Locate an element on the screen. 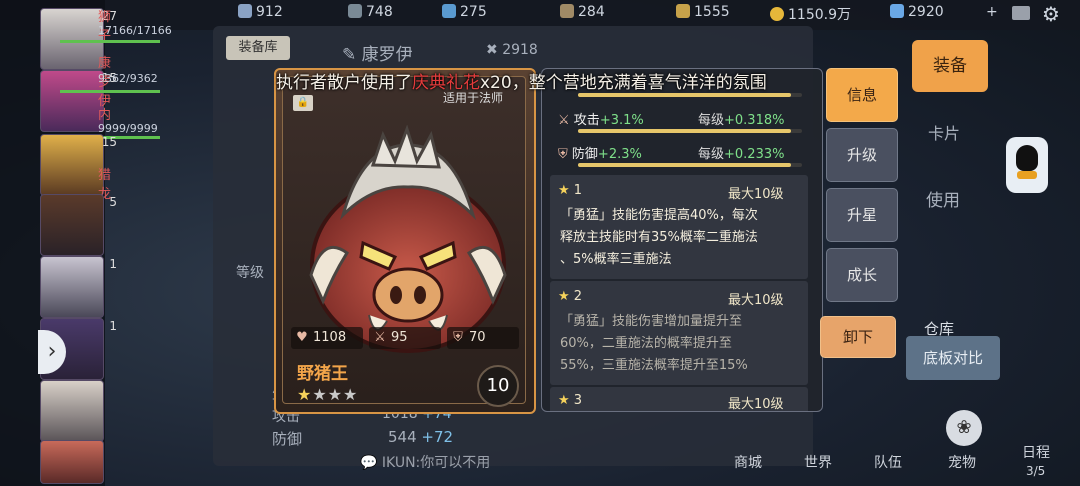 This screenshot has width=1080, height=486. hero-avatar: 1 is located at coordinates (78, 287).